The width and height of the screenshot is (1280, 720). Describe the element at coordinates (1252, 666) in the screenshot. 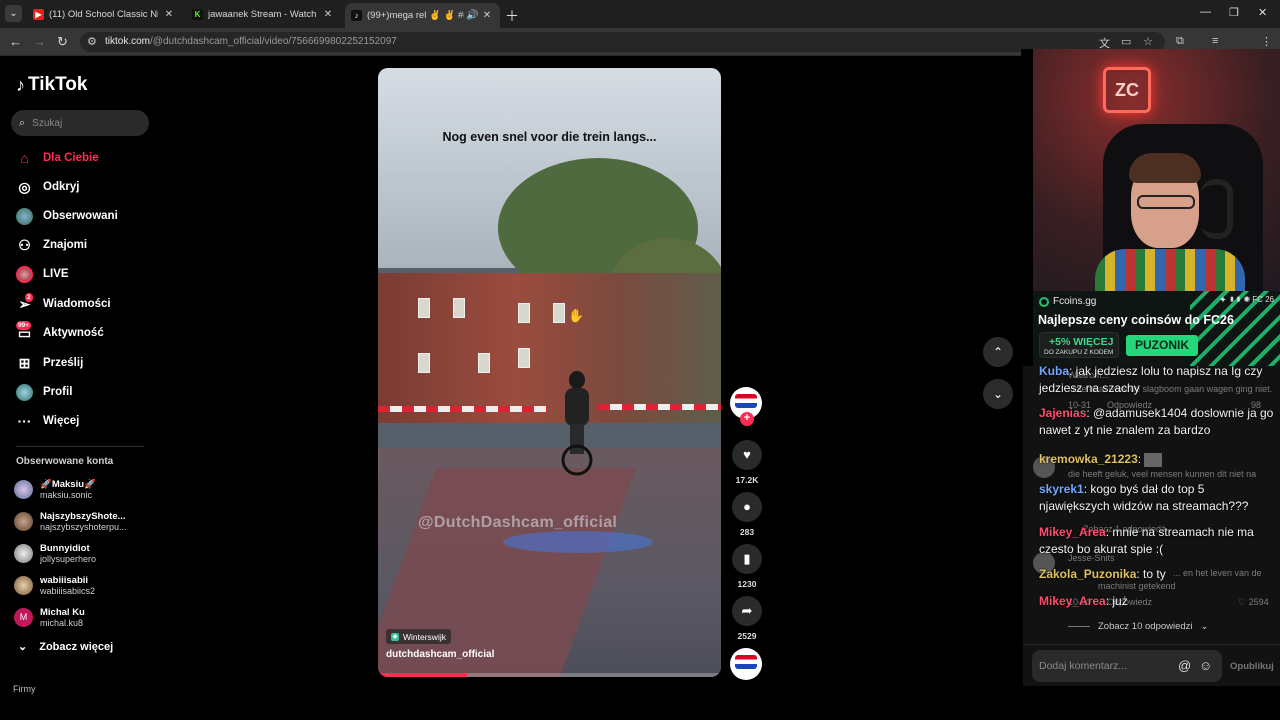

I see `publish-button: Opublikuj` at that location.